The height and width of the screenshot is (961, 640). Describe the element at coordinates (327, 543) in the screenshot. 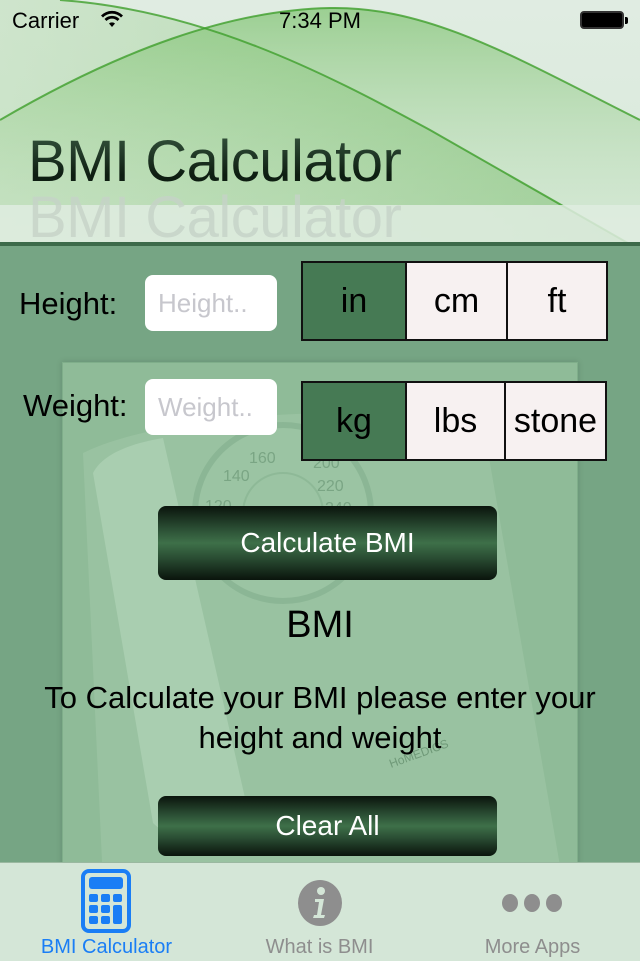

I see `calculate-bmi-button: Calculate BMI` at that location.